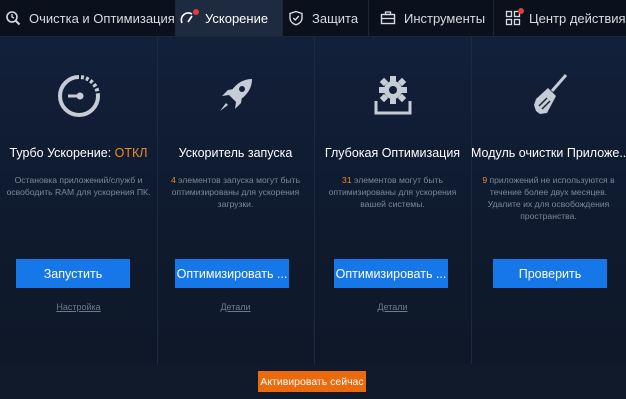 The width and height of the screenshot is (626, 399). Describe the element at coordinates (237, 18) in the screenshot. I see `tab-label: Ускорение` at that location.